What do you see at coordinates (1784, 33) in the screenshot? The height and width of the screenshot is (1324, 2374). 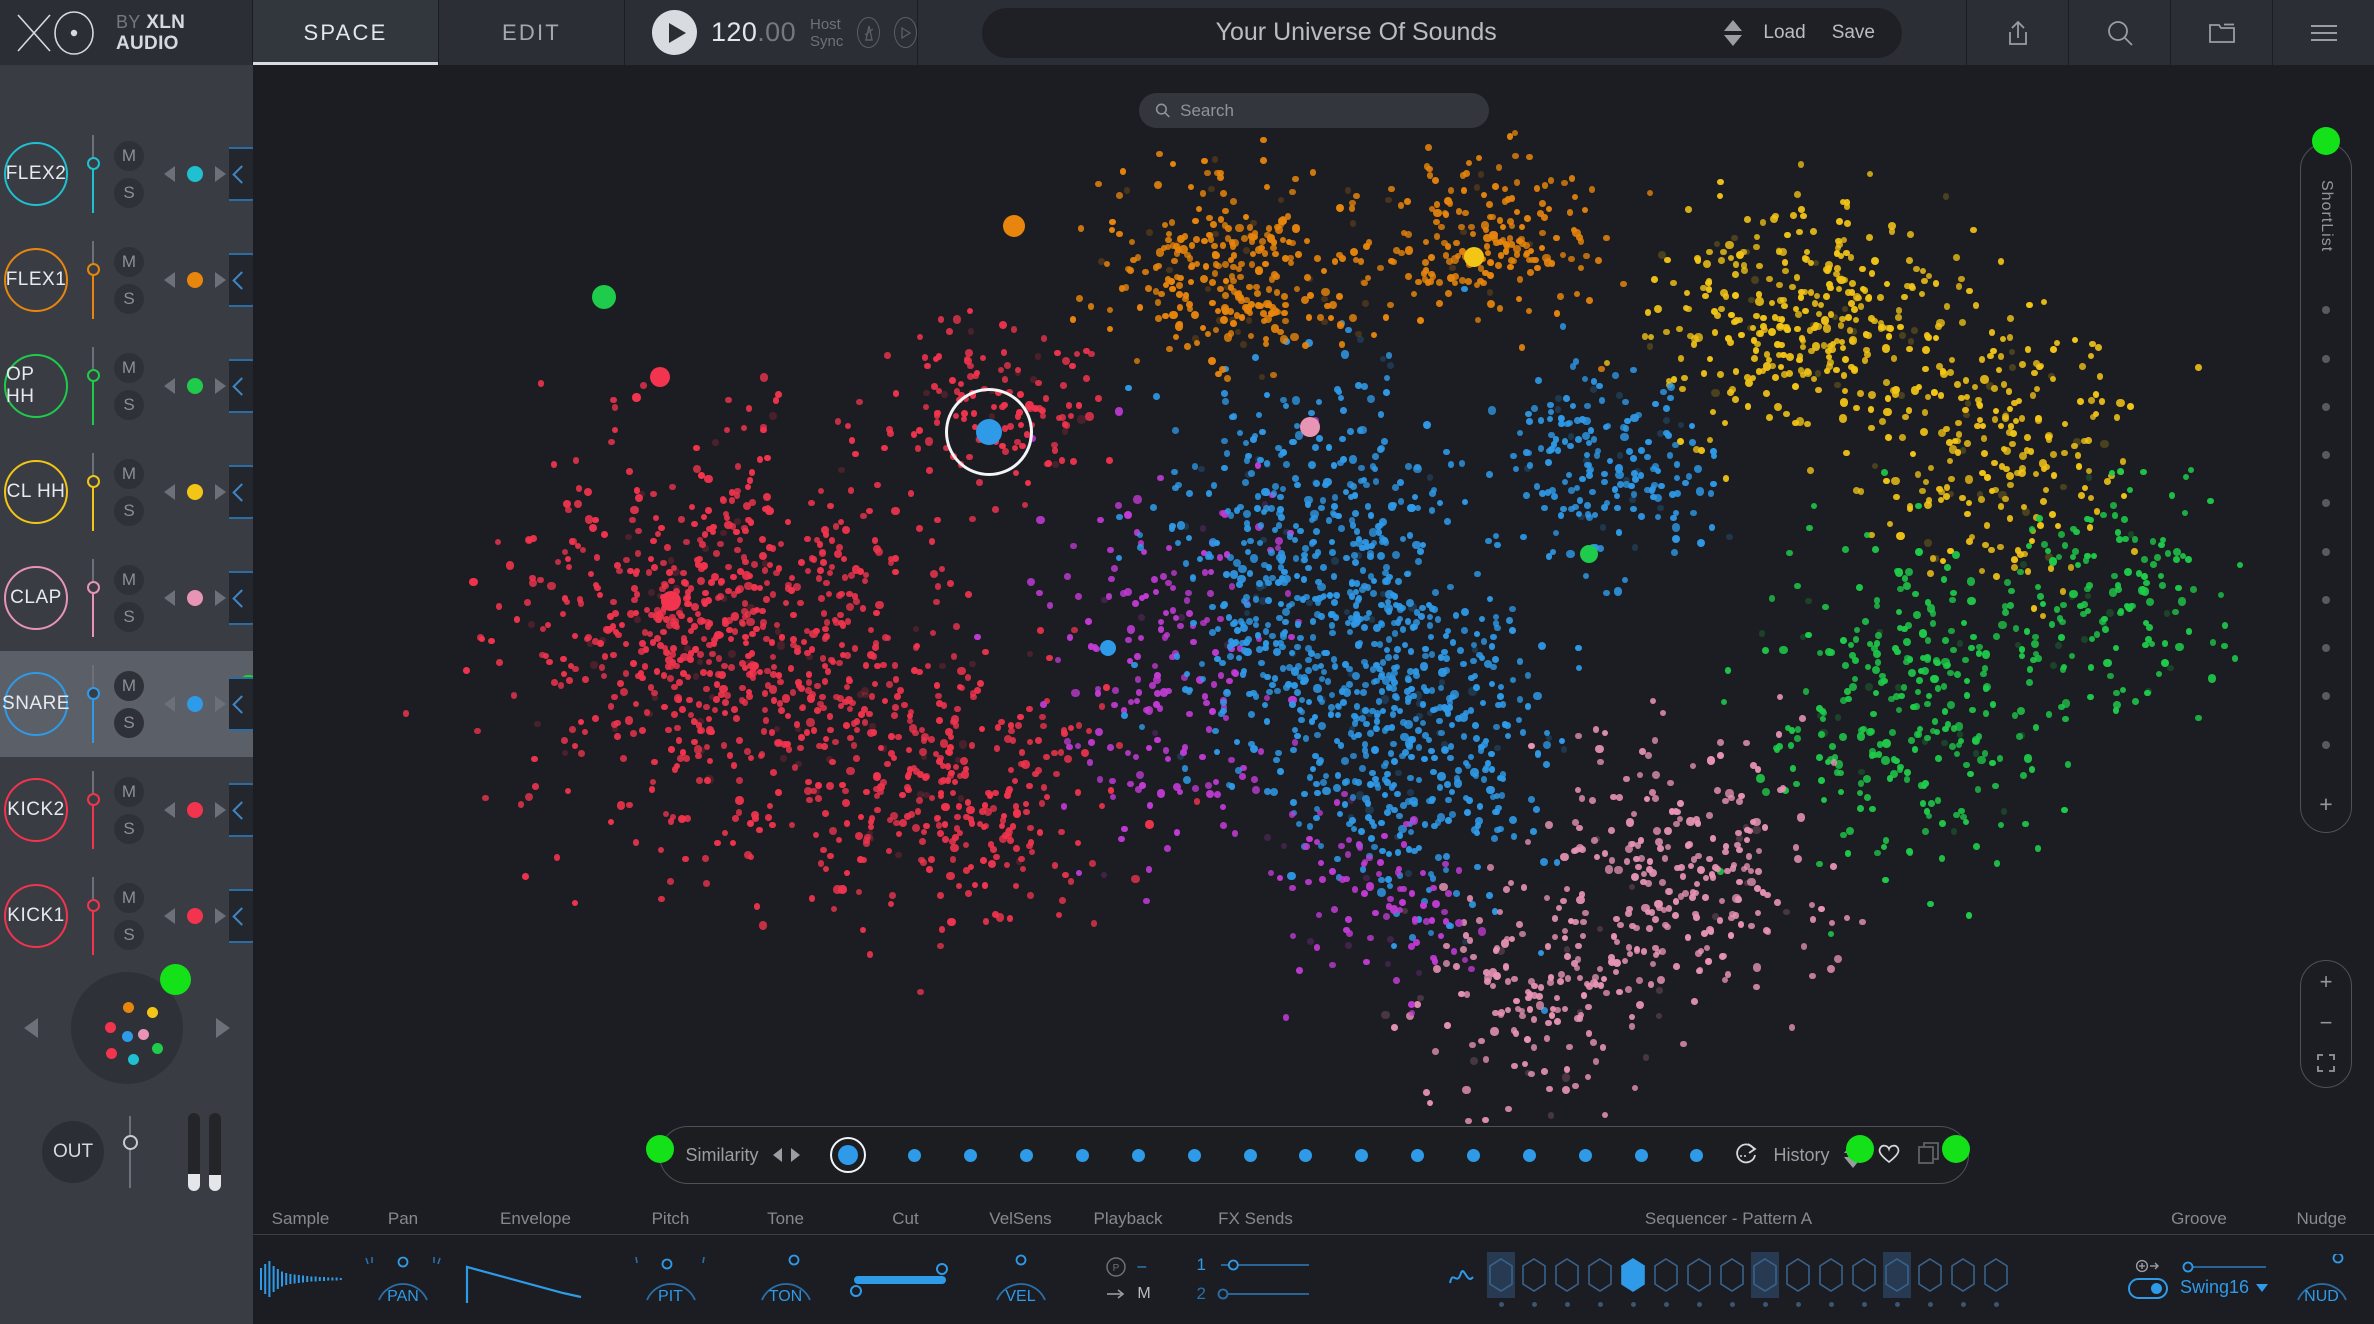 I see `load-button: Load` at bounding box center [1784, 33].